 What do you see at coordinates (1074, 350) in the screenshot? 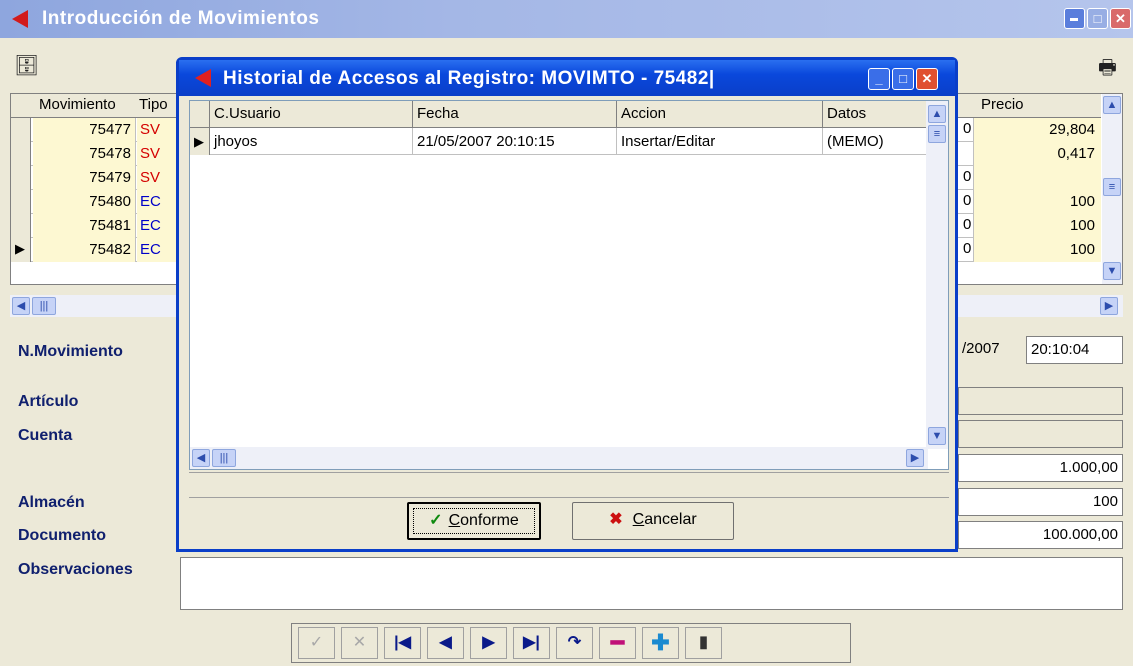
I see `time-field: 20:10:04` at bounding box center [1074, 350].